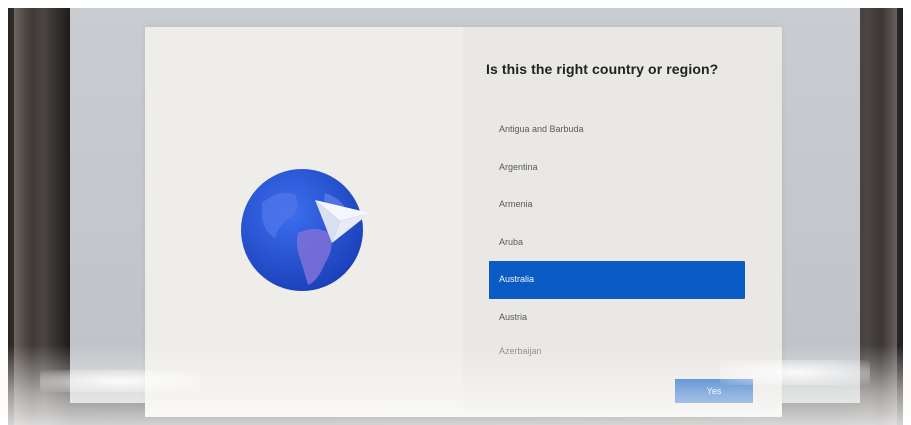 This screenshot has width=911, height=425. Describe the element at coordinates (617, 351) in the screenshot. I see `country-option: Azerbaijan` at that location.